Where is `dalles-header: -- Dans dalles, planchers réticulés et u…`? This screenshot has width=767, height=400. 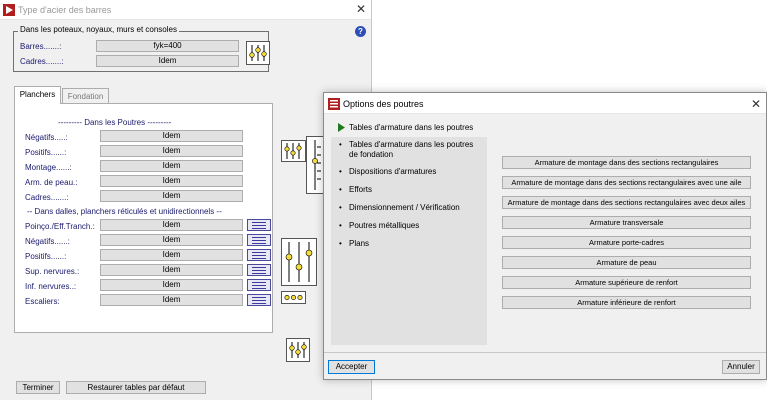 dalles-header: -- Dans dalles, planchers réticulés et u… is located at coordinates (124, 211).